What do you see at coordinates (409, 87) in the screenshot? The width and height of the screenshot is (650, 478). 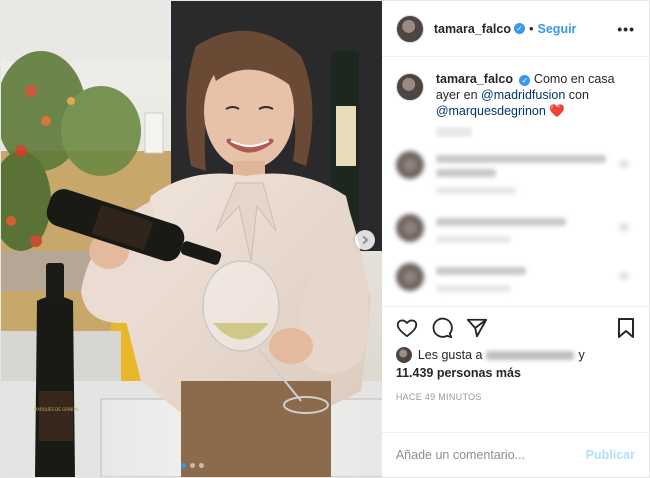 I see `caption-avatar` at bounding box center [409, 87].